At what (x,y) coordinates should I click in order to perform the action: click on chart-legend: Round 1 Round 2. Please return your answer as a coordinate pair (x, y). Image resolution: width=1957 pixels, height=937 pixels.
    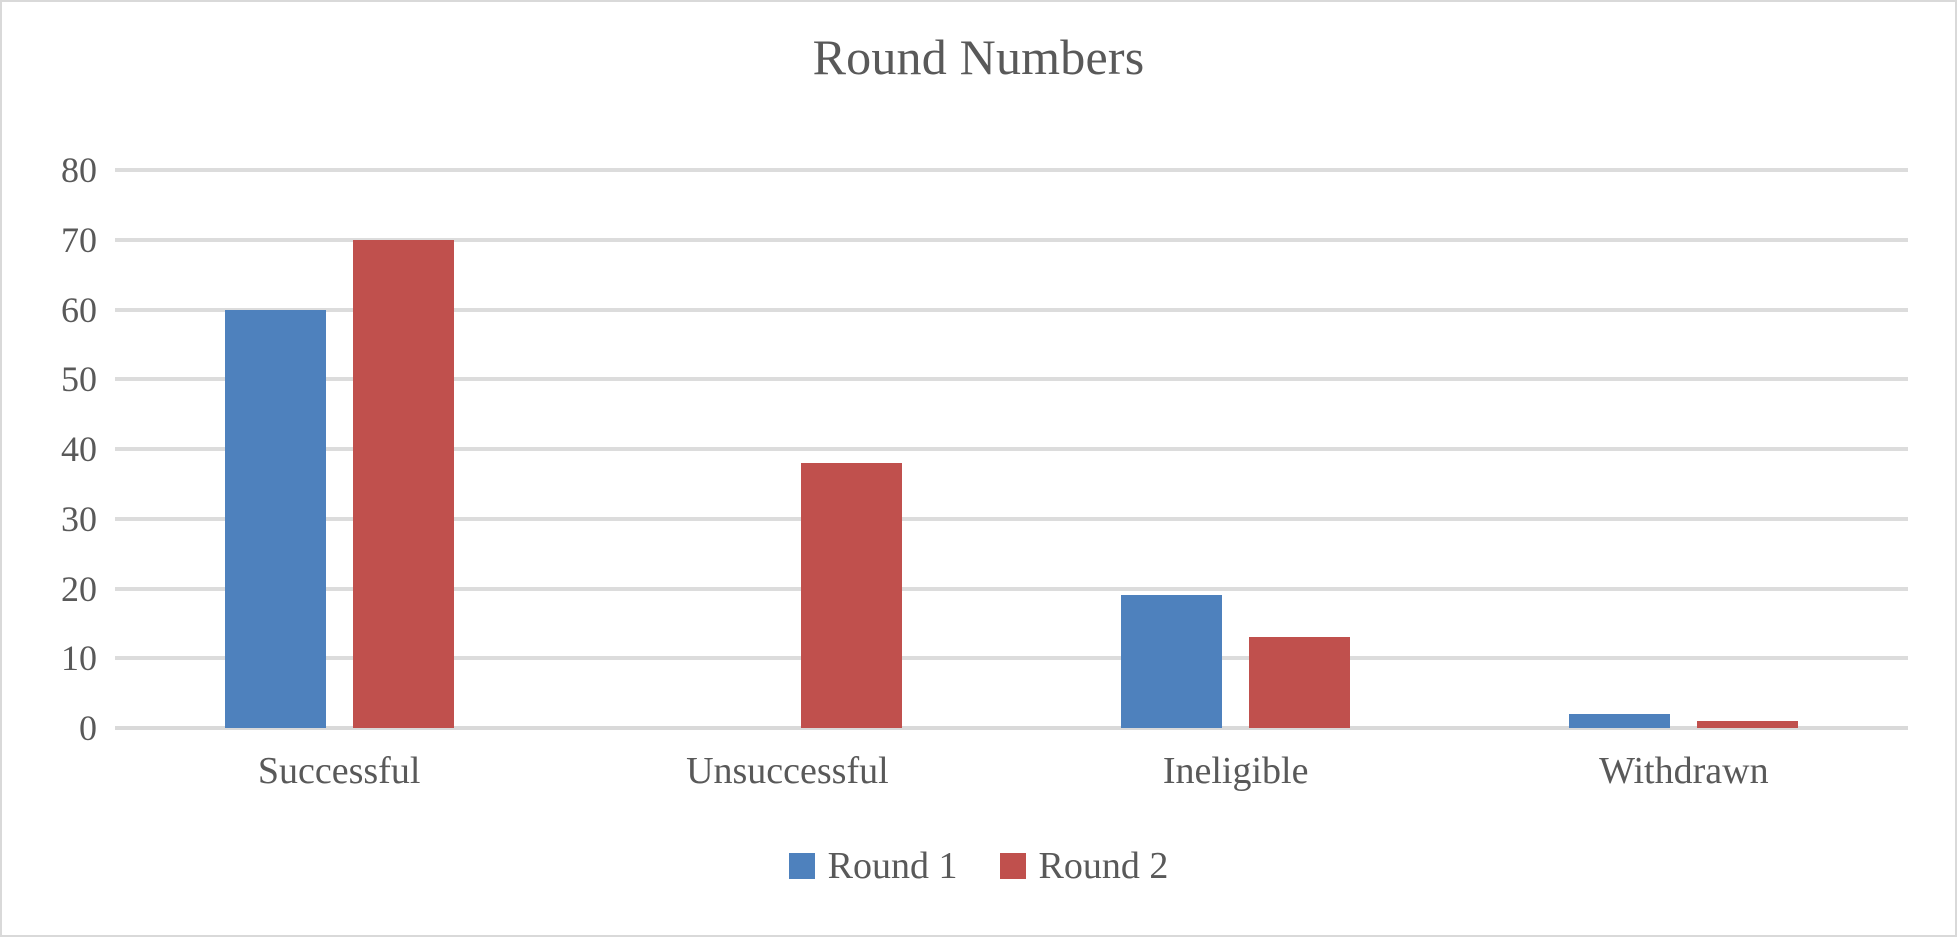
    Looking at the image, I should click on (978, 866).